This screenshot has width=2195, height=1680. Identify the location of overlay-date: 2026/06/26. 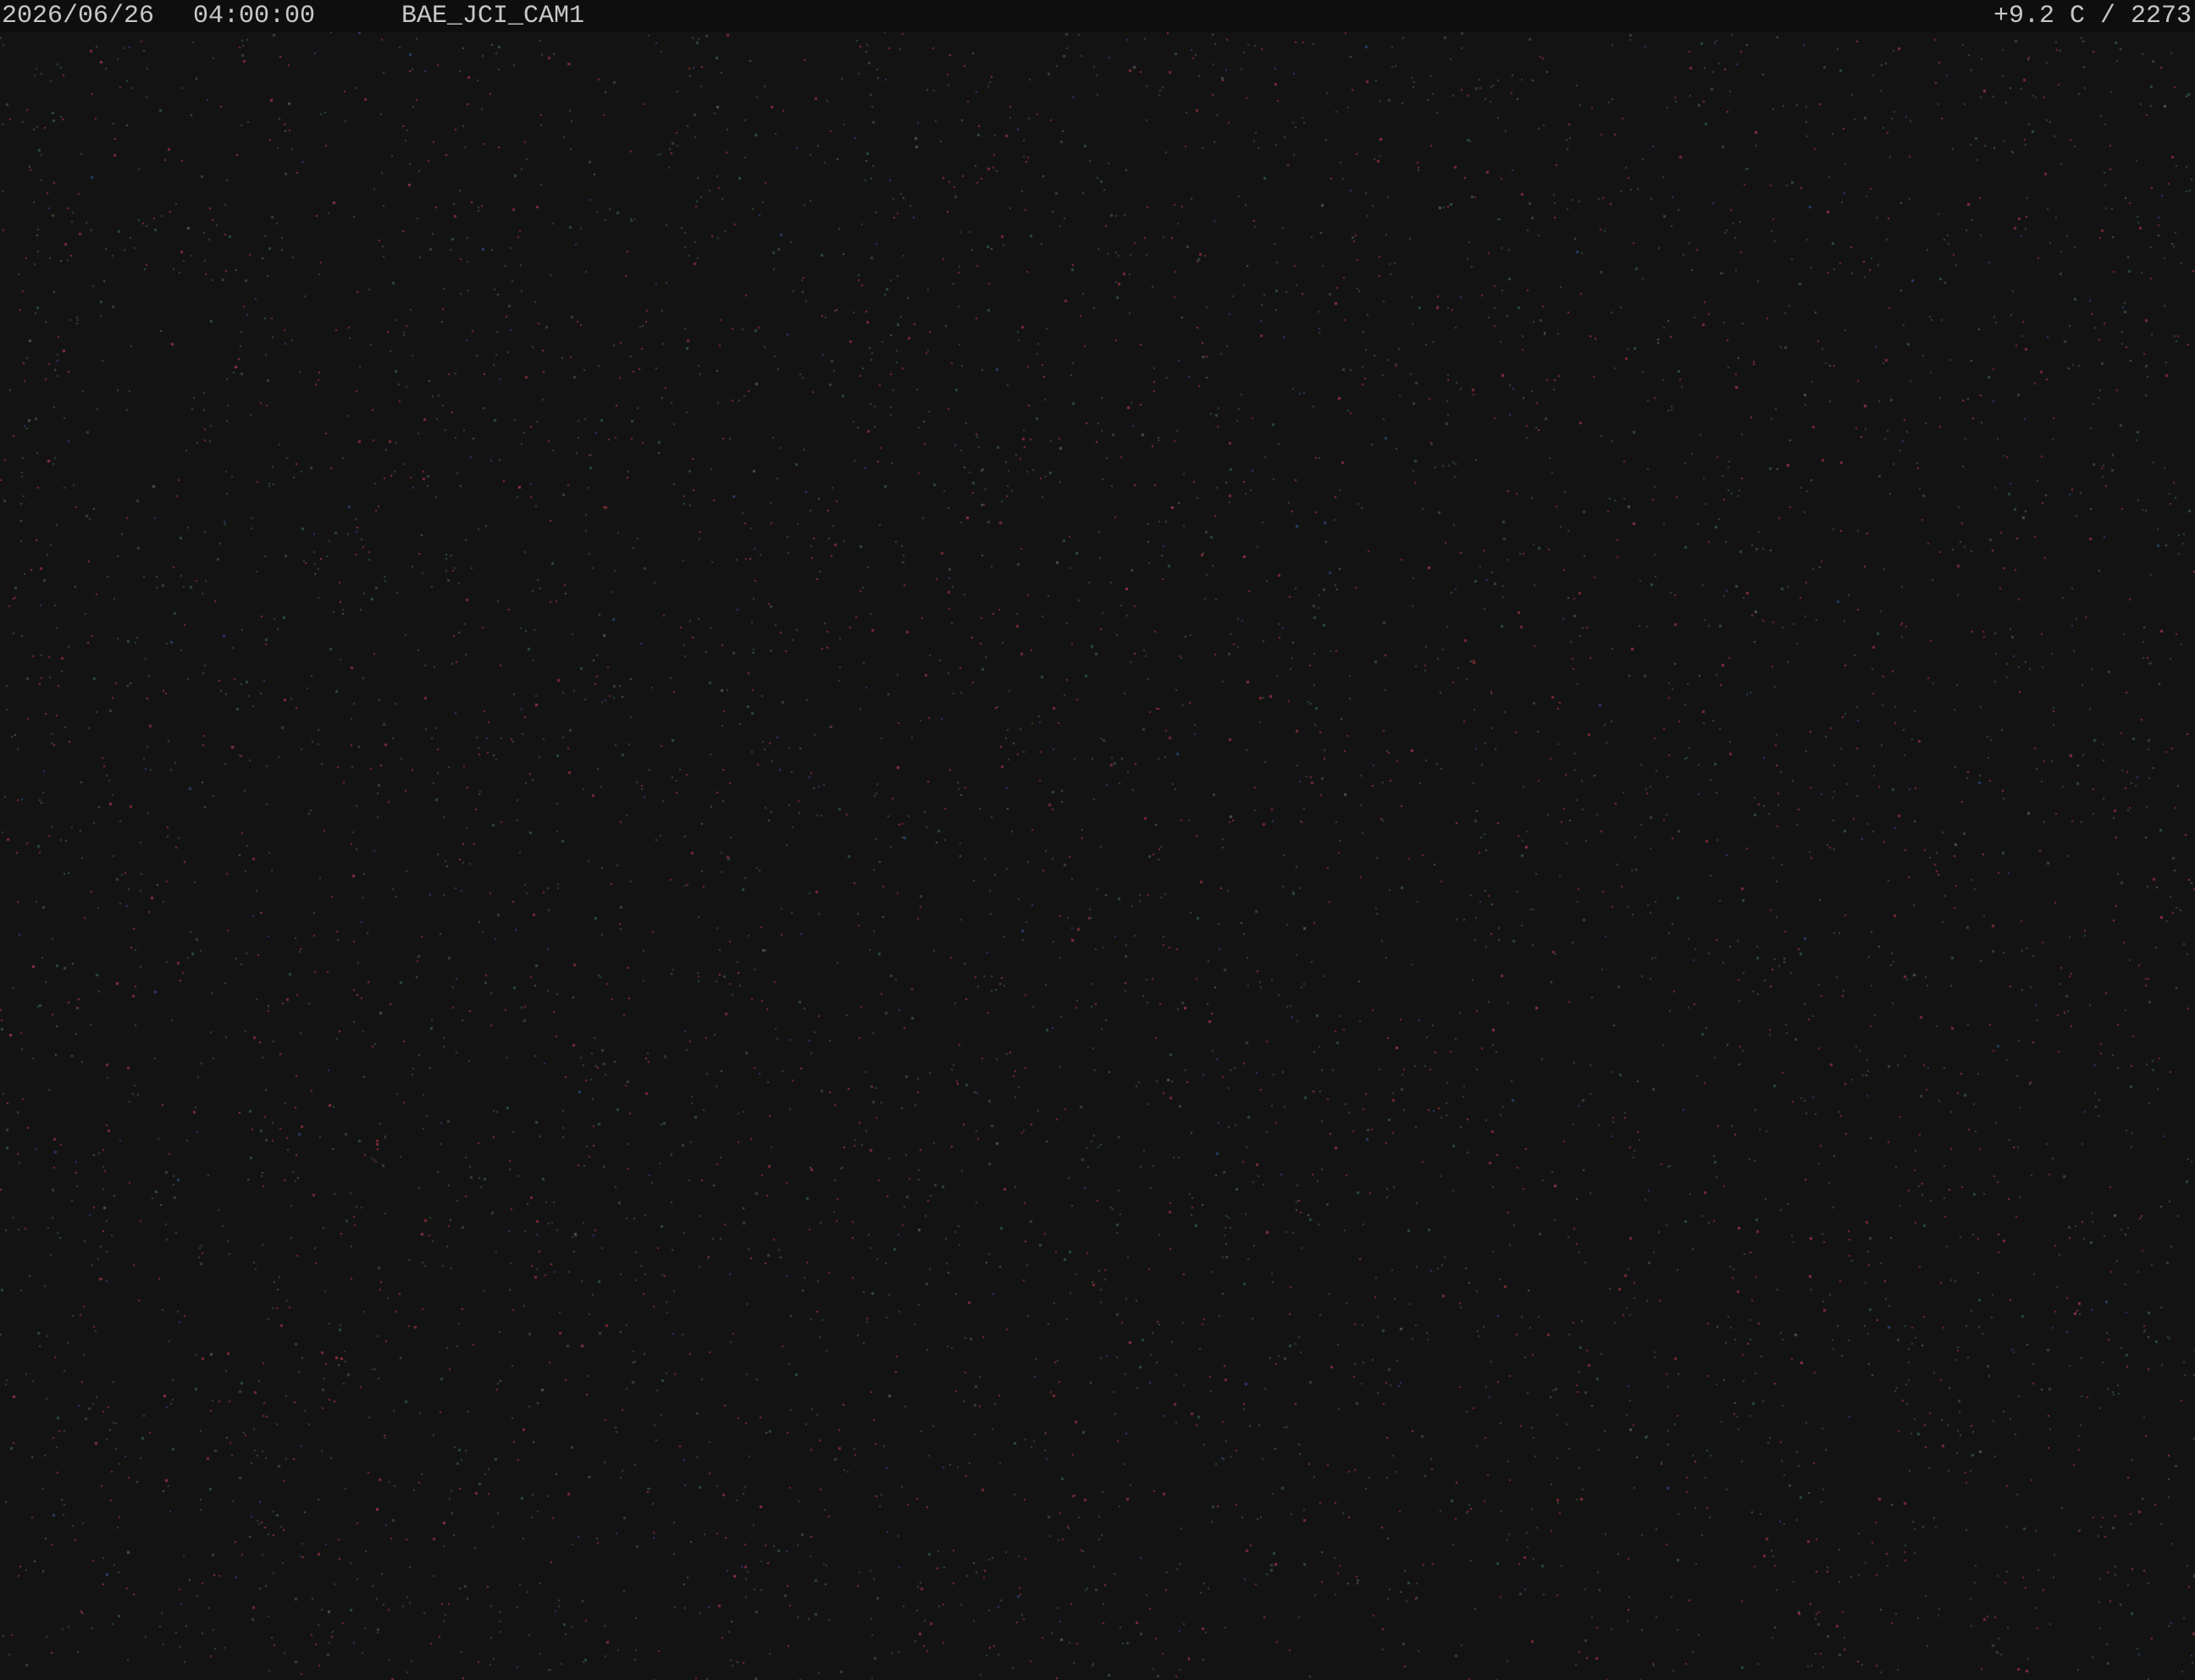
(79, 16).